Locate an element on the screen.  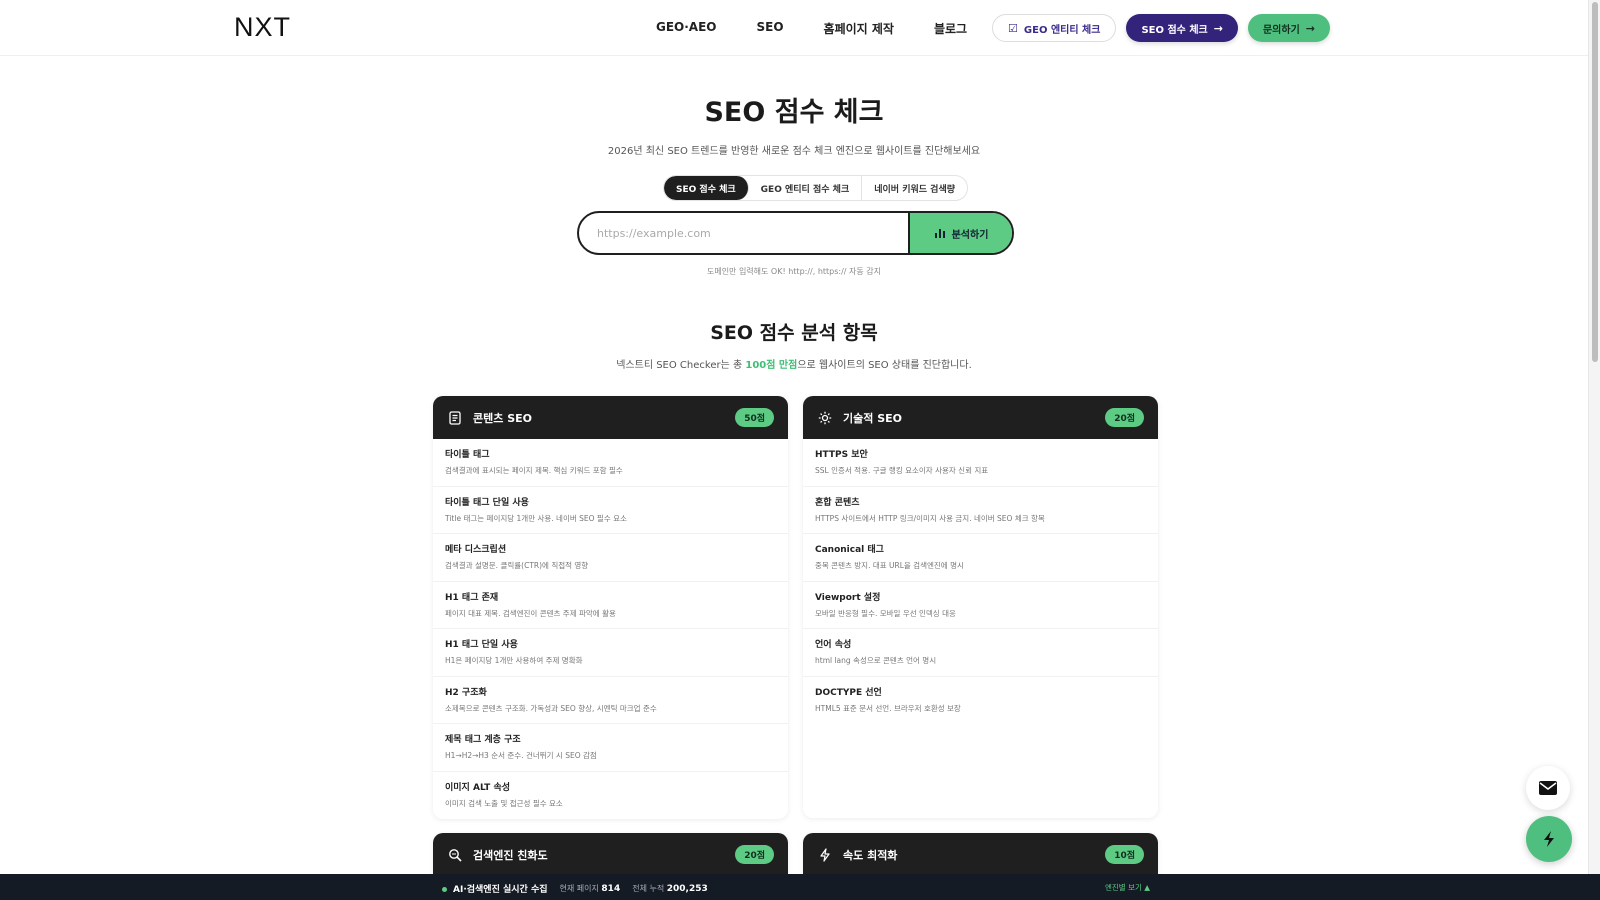
list-item: 언어 속성 html lang 속성으로 콘텐츠 언어 명시 is located at coordinates (980, 653).